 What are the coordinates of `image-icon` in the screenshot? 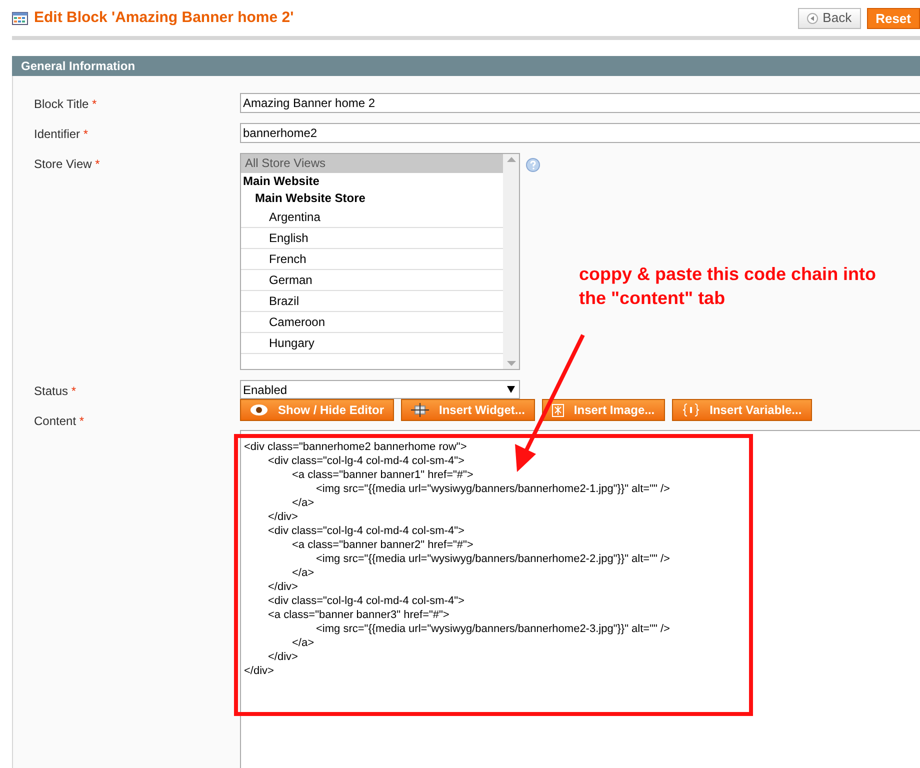 It's located at (558, 410).